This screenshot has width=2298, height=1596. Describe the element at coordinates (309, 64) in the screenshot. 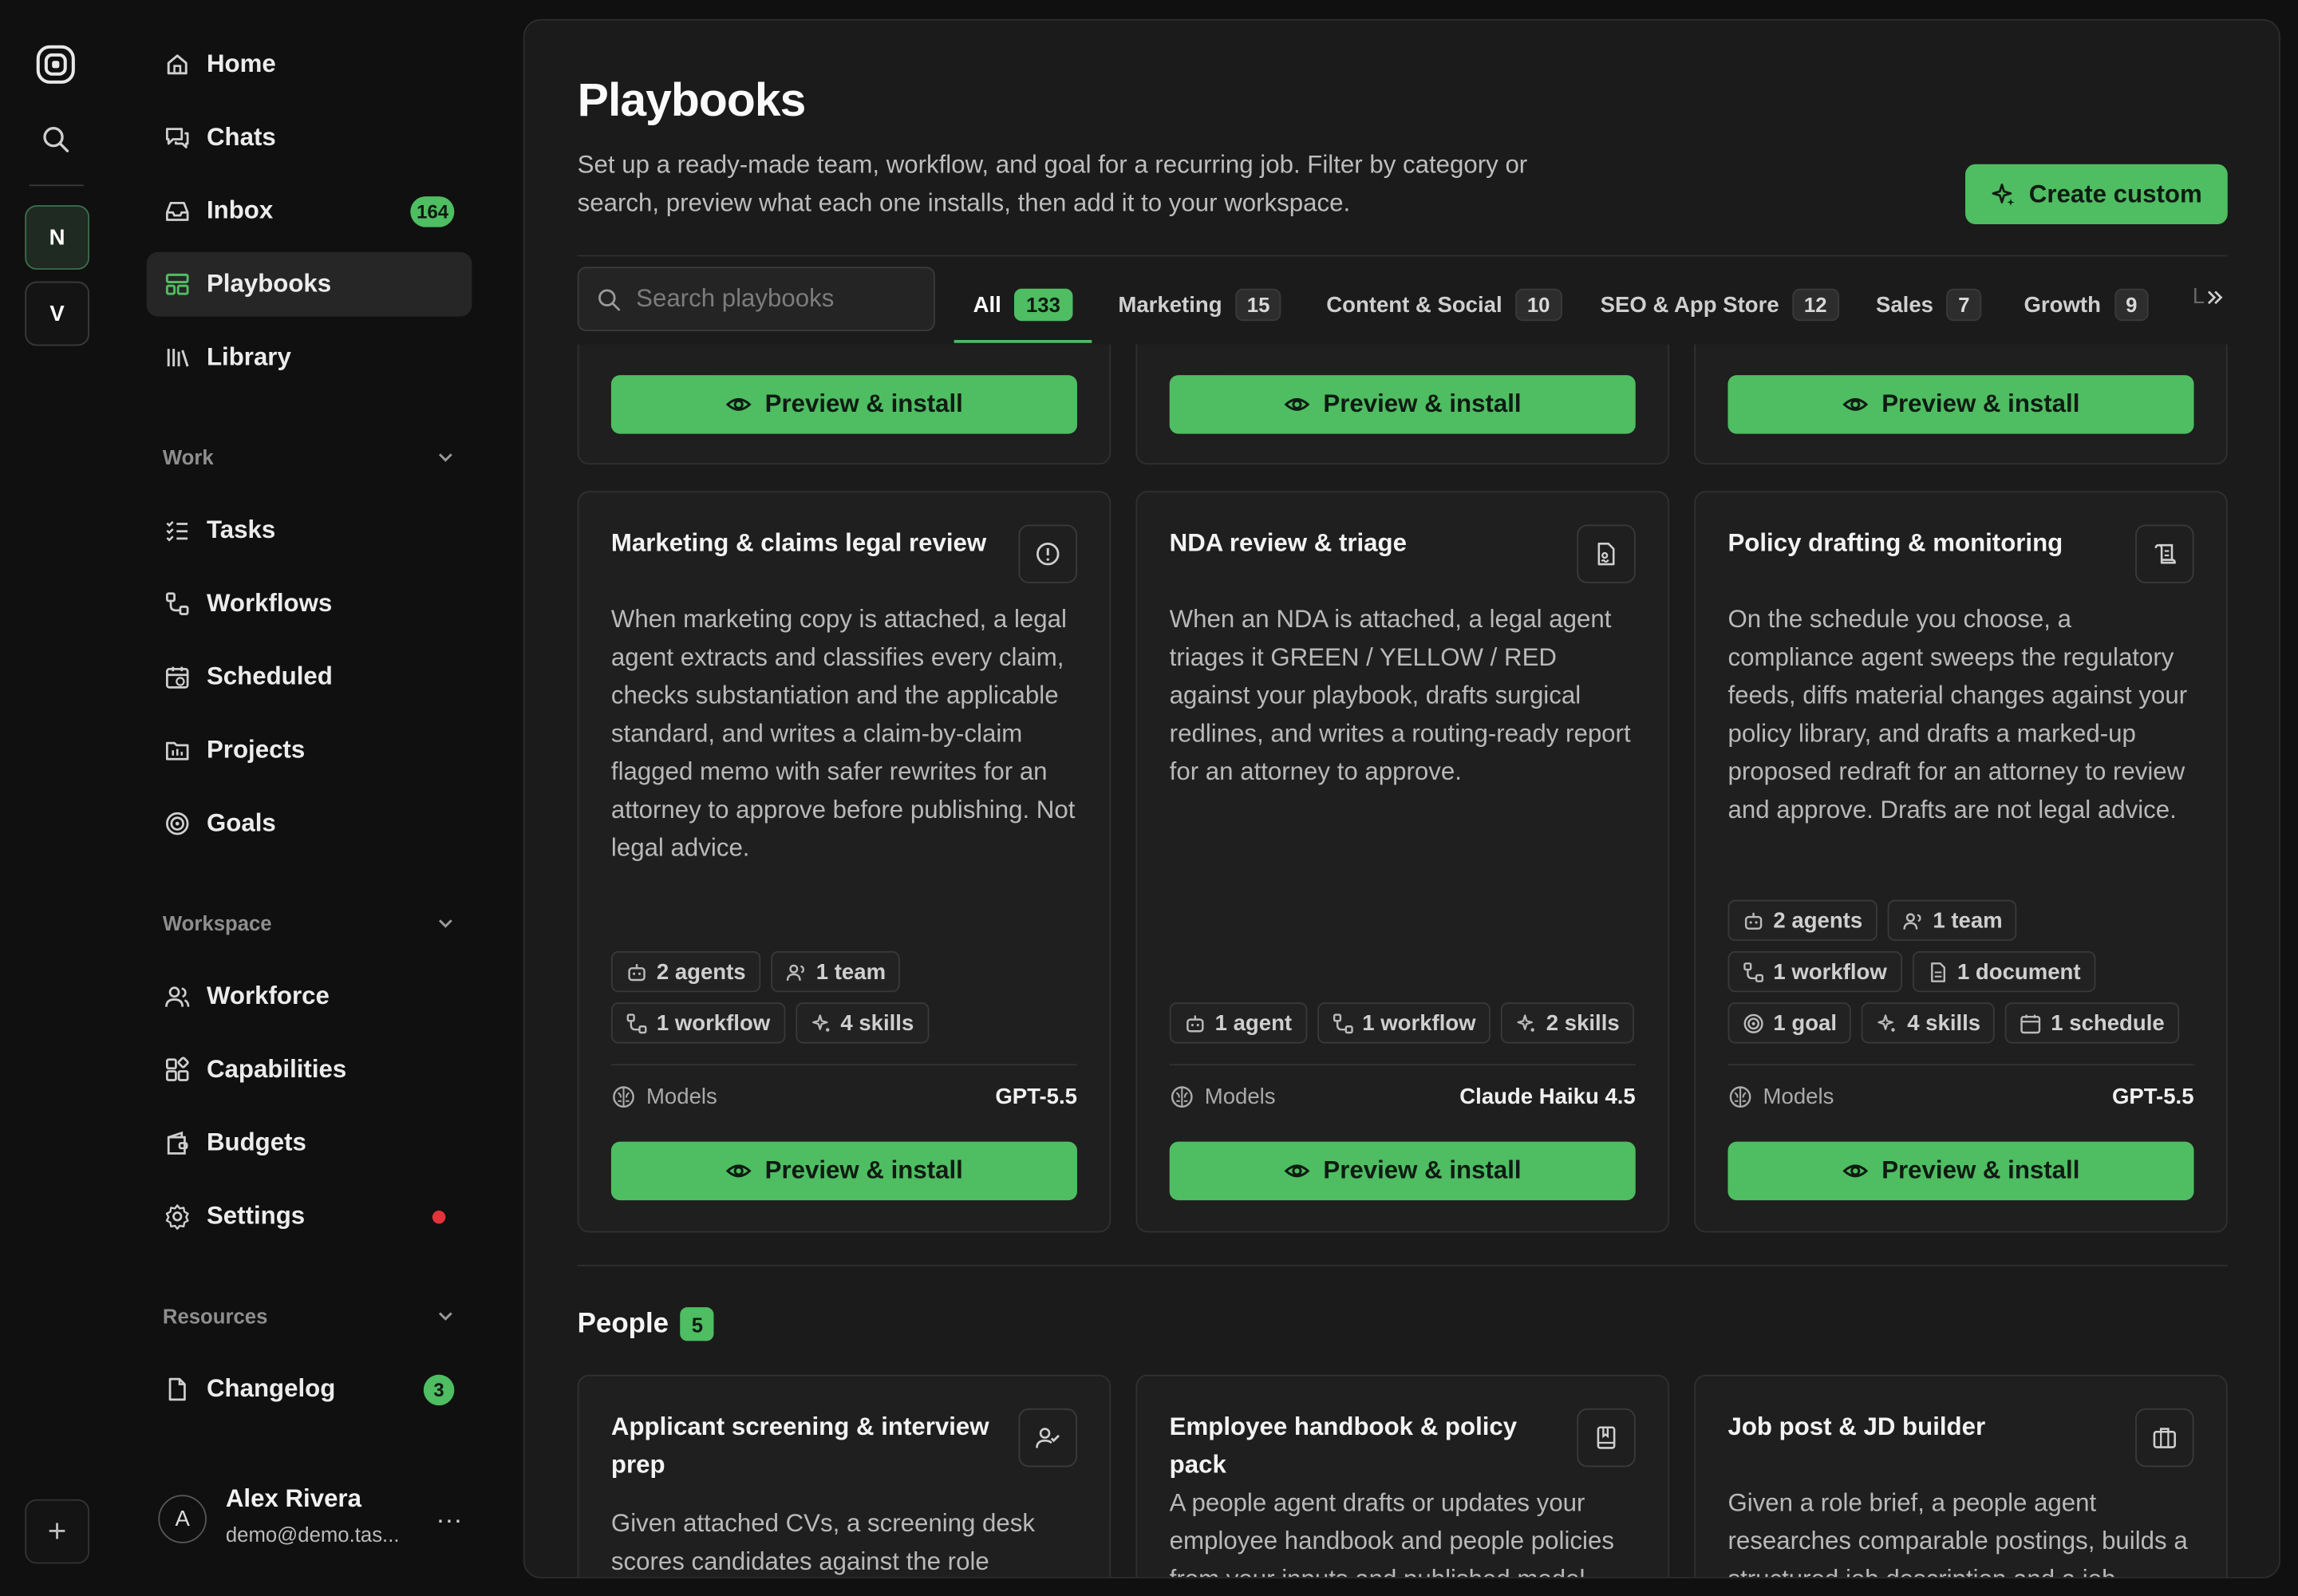

I see `sidebar-item-home: Home` at that location.